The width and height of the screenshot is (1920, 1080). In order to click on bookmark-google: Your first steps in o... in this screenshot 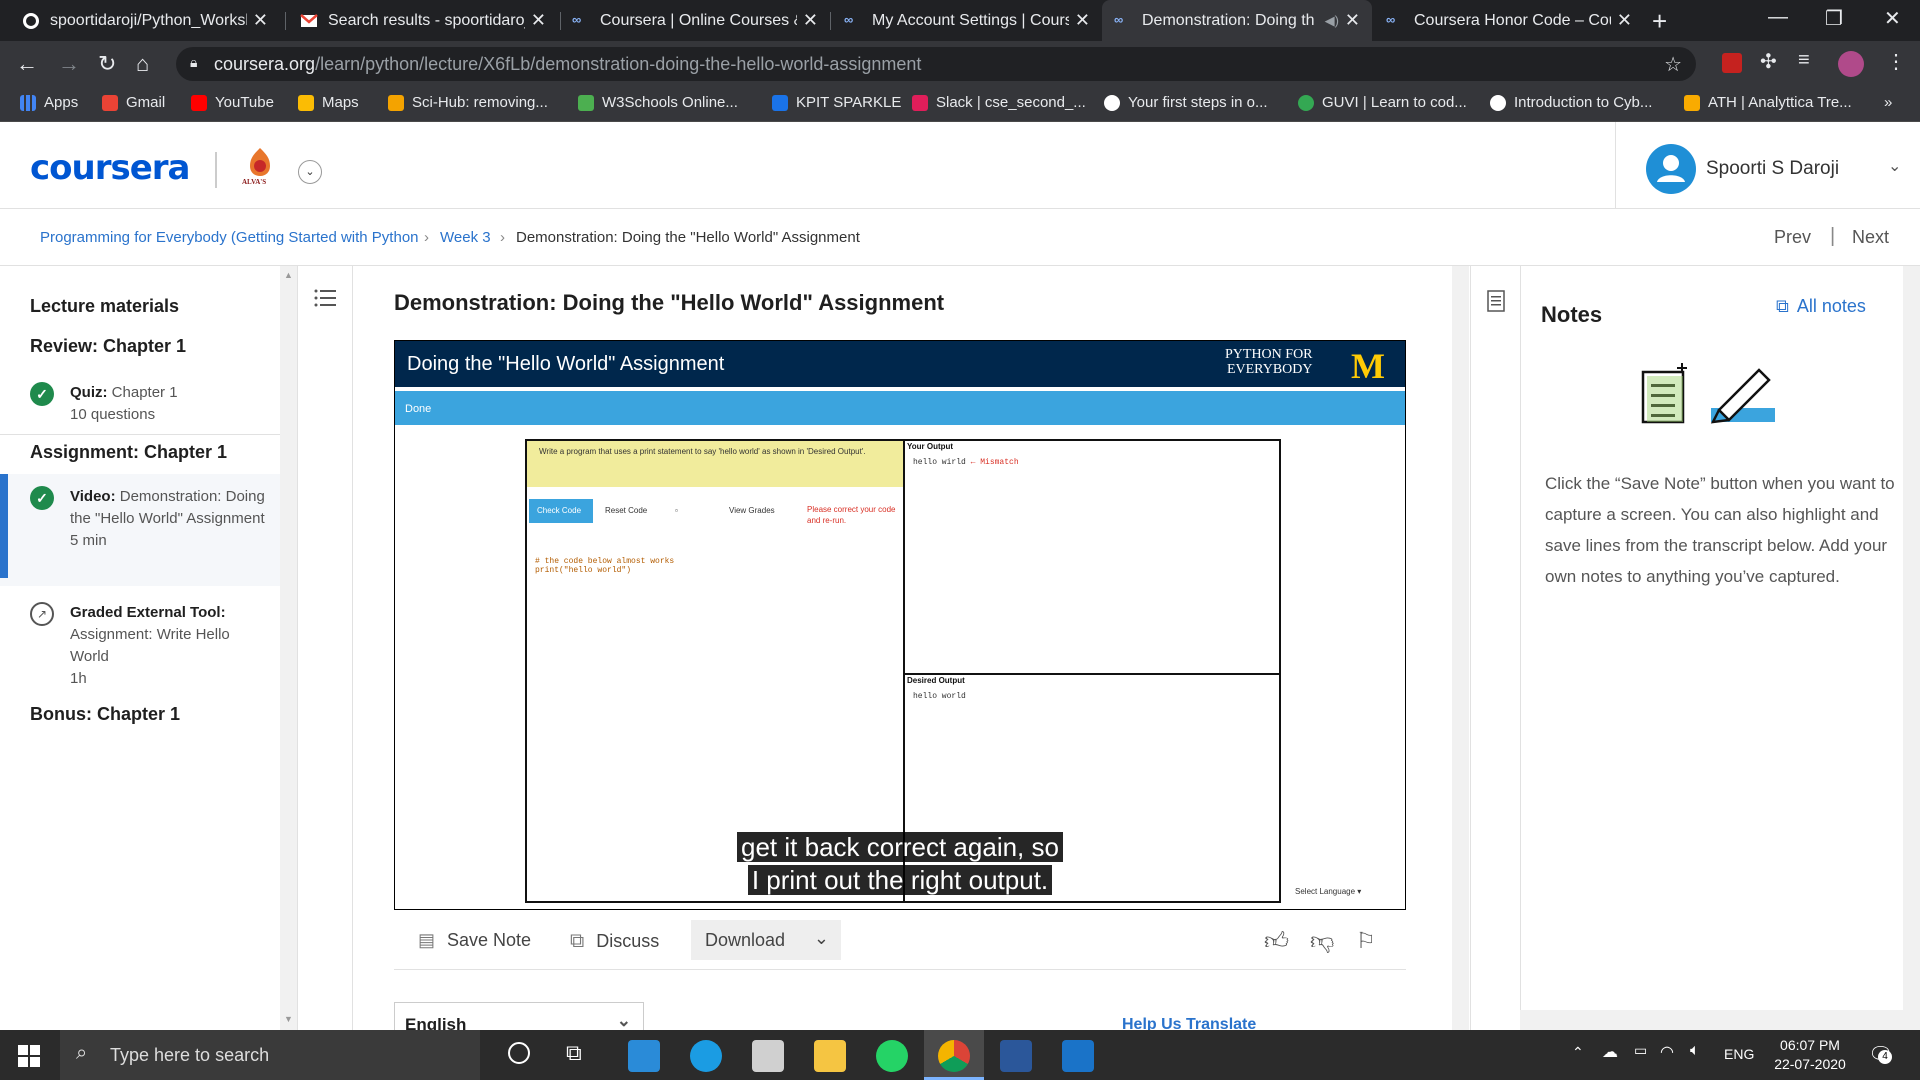, I will do `click(1186, 102)`.